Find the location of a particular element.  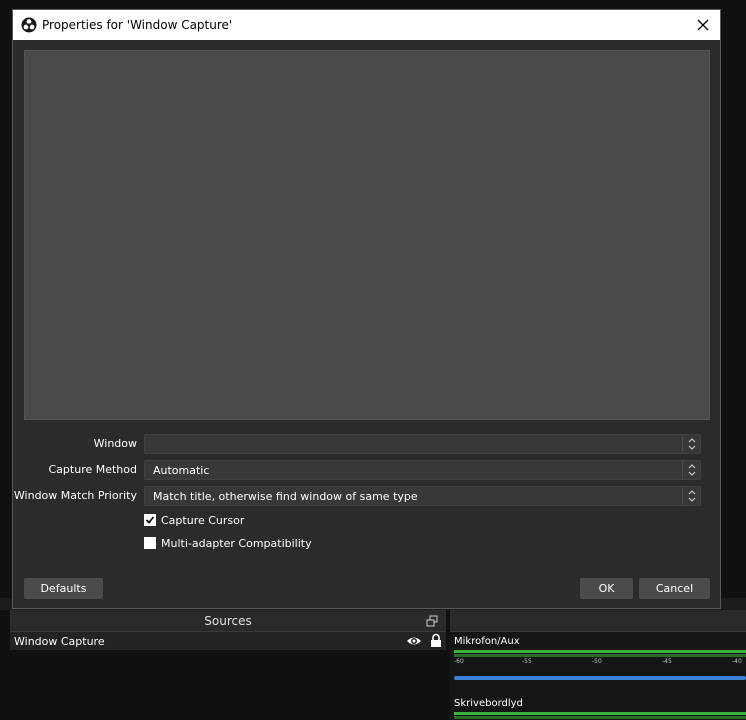

volume-slider is located at coordinates (600, 678).